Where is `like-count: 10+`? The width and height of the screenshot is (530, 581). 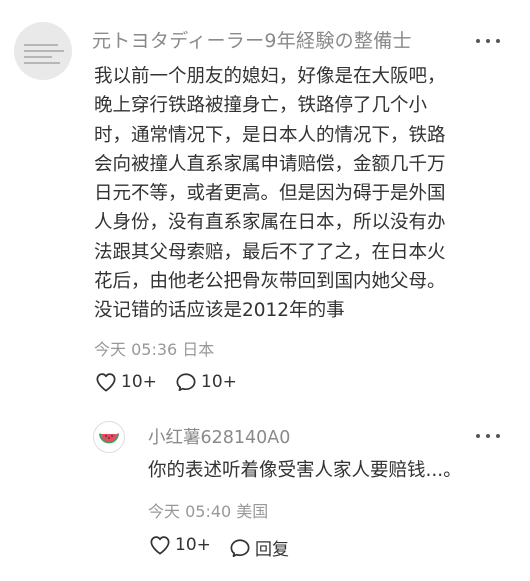
like-count: 10+ is located at coordinates (139, 382).